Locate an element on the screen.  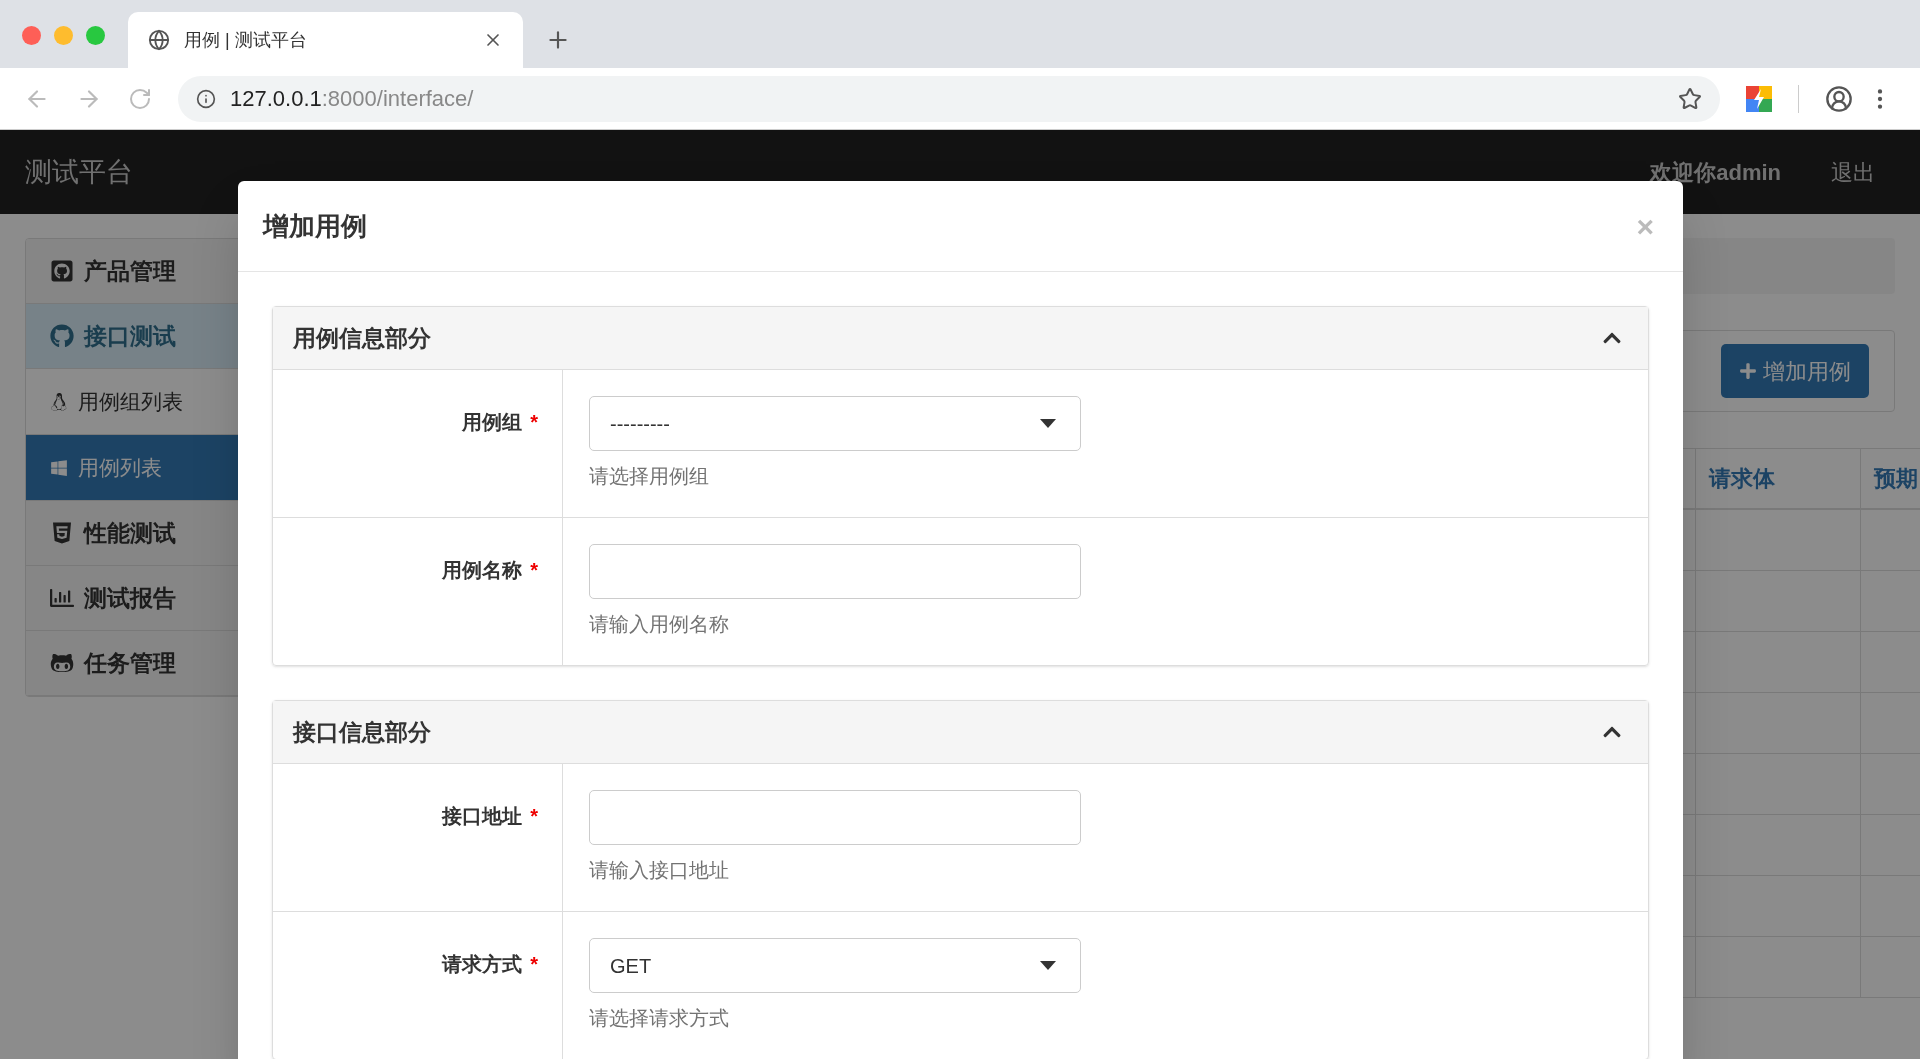
close-window-icon is located at coordinates (31, 35).